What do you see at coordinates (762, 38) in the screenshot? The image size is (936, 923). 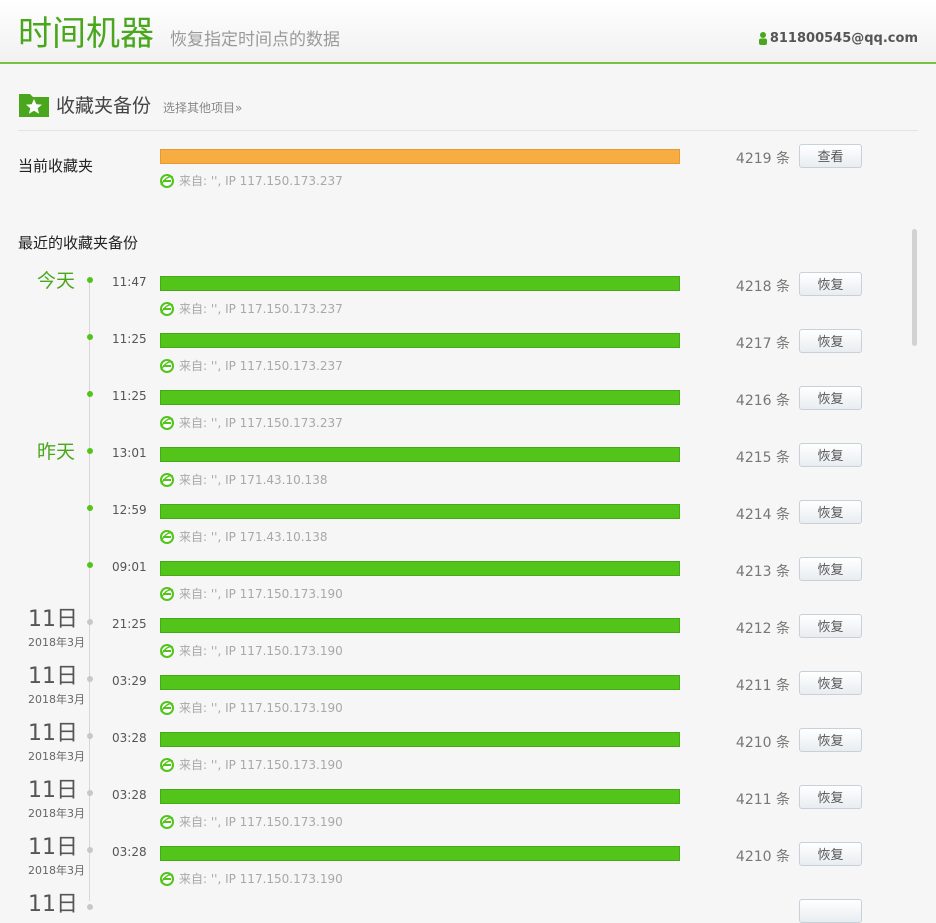 I see `user-icon` at bounding box center [762, 38].